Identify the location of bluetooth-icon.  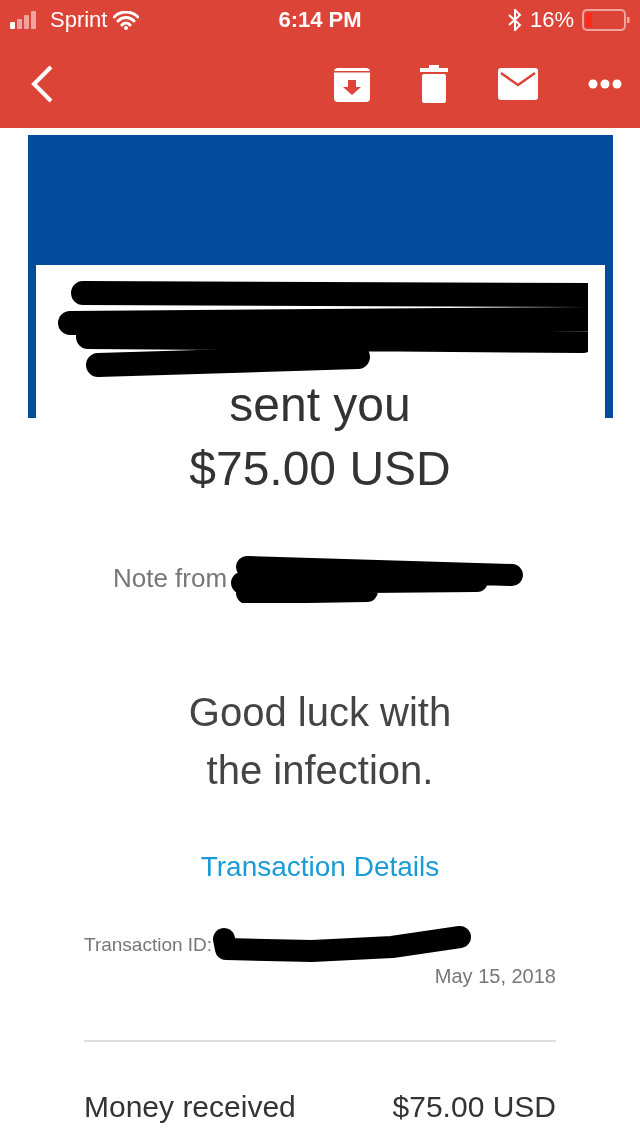
(514, 20).